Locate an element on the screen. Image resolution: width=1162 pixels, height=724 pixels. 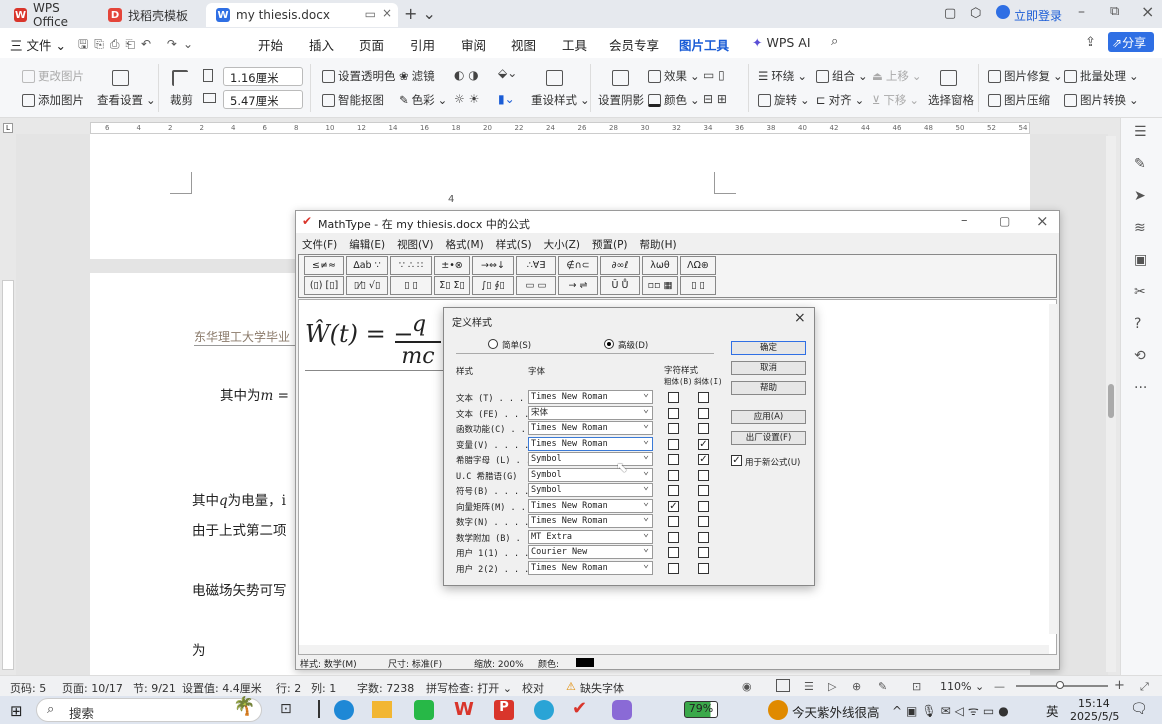
ok-button: 确定 is located at coordinates (768, 348).